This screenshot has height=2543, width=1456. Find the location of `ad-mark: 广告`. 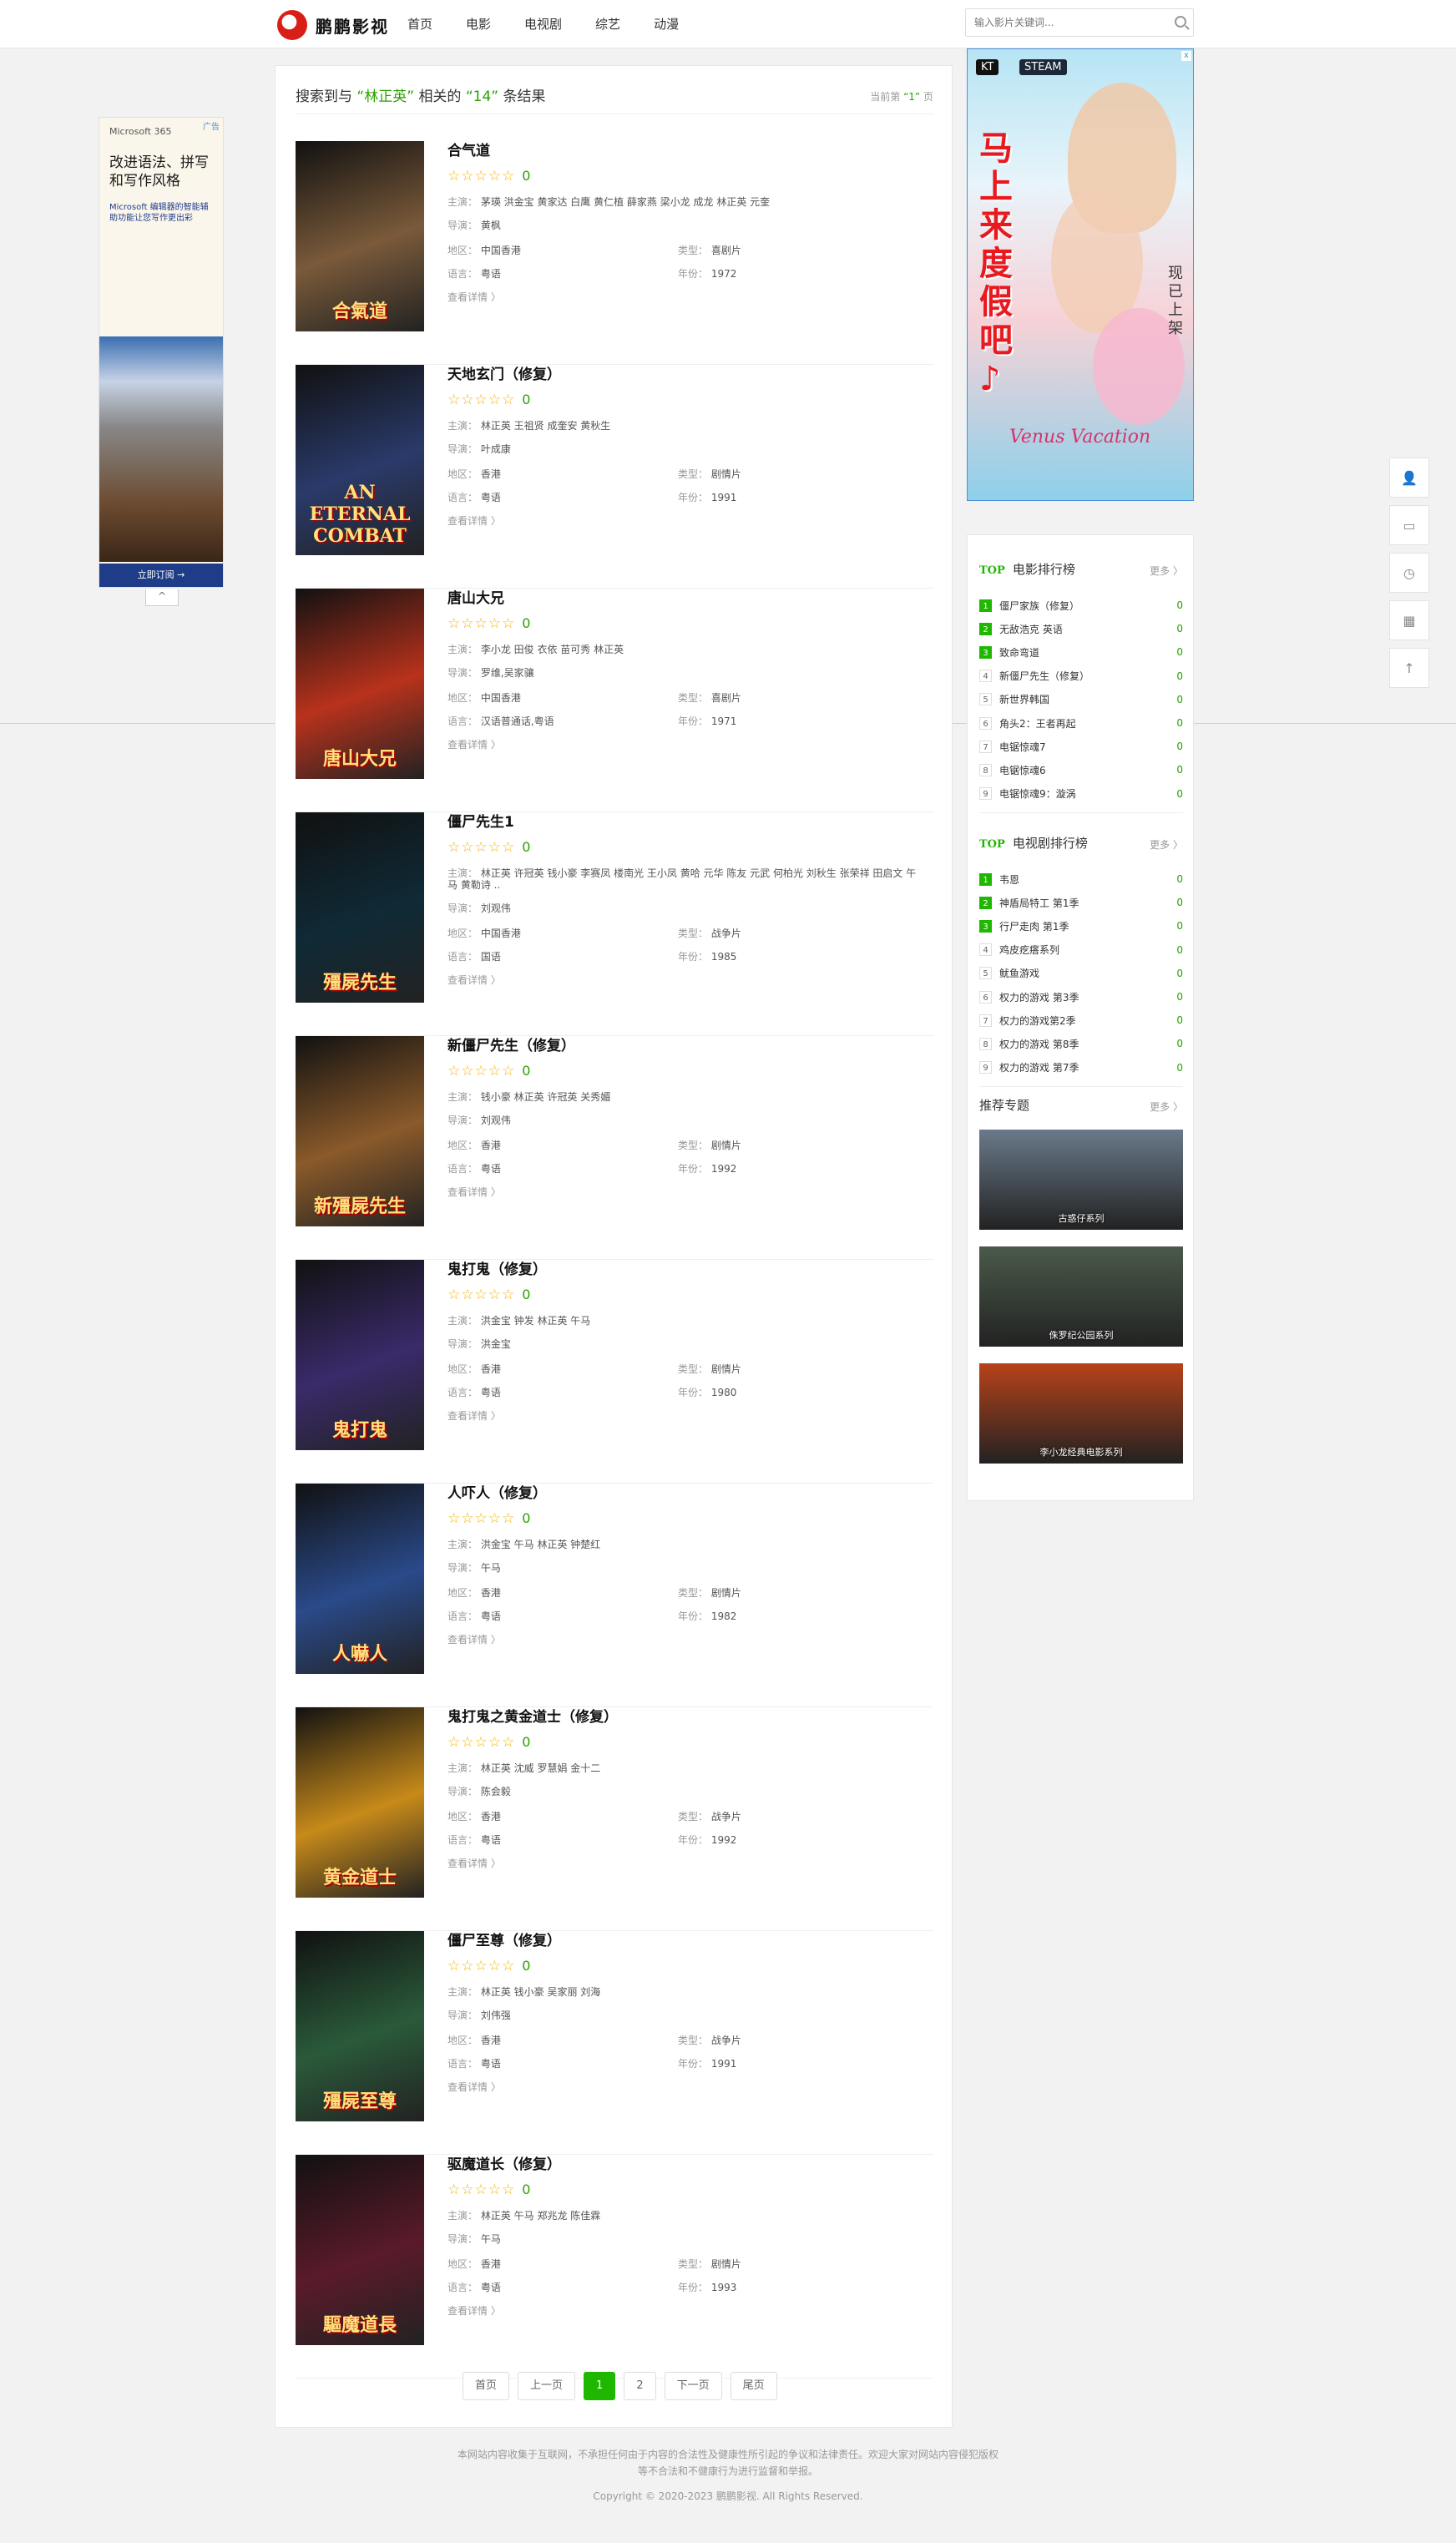

ad-mark: 广告 is located at coordinates (211, 125).